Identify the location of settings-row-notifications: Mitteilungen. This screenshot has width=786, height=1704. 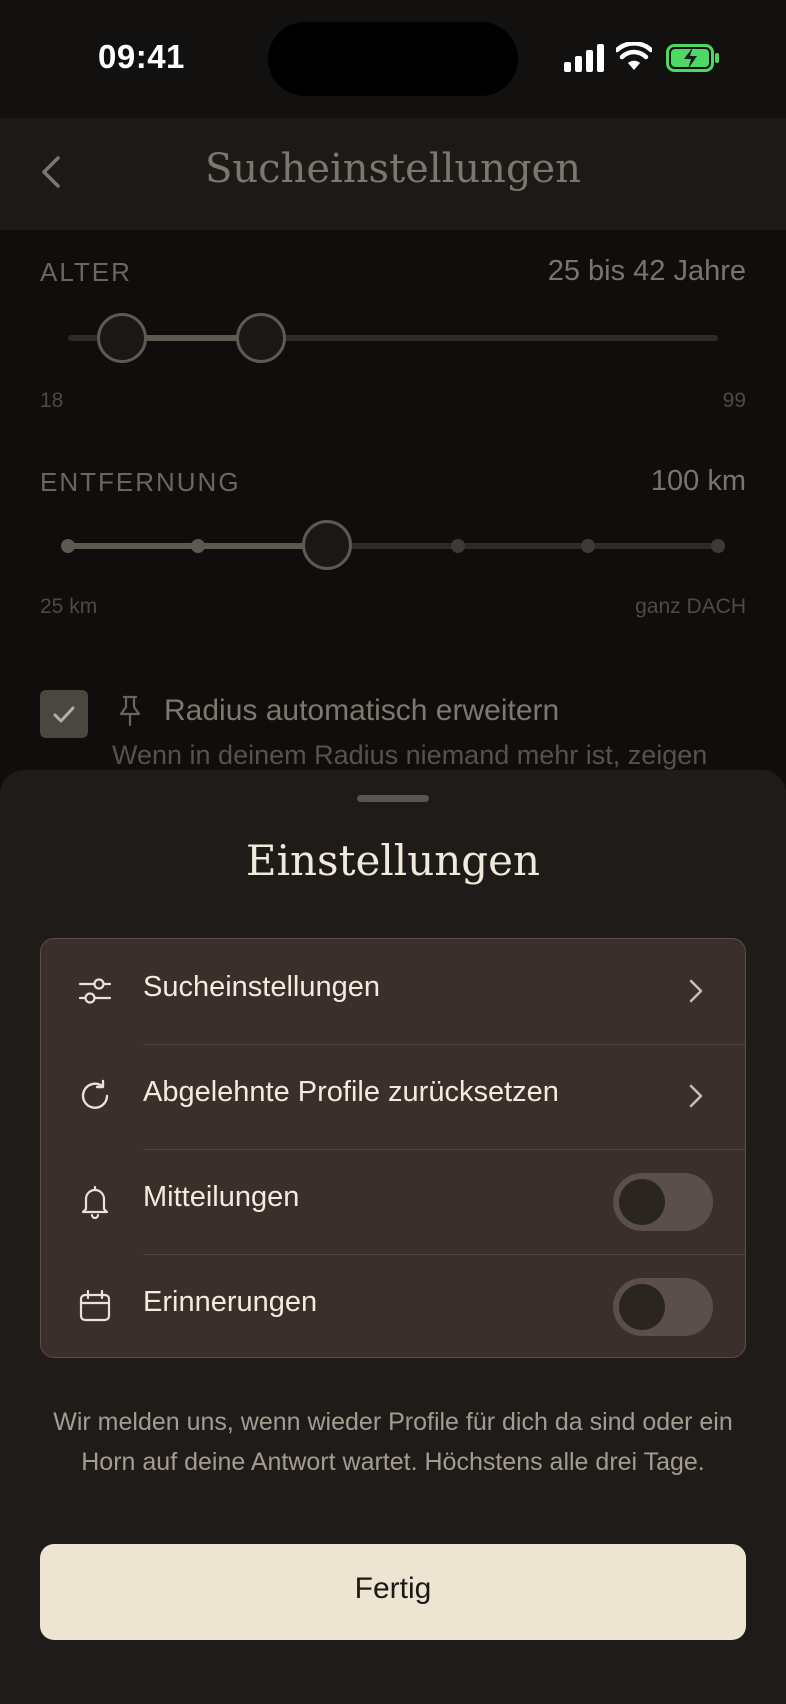
(393, 1201).